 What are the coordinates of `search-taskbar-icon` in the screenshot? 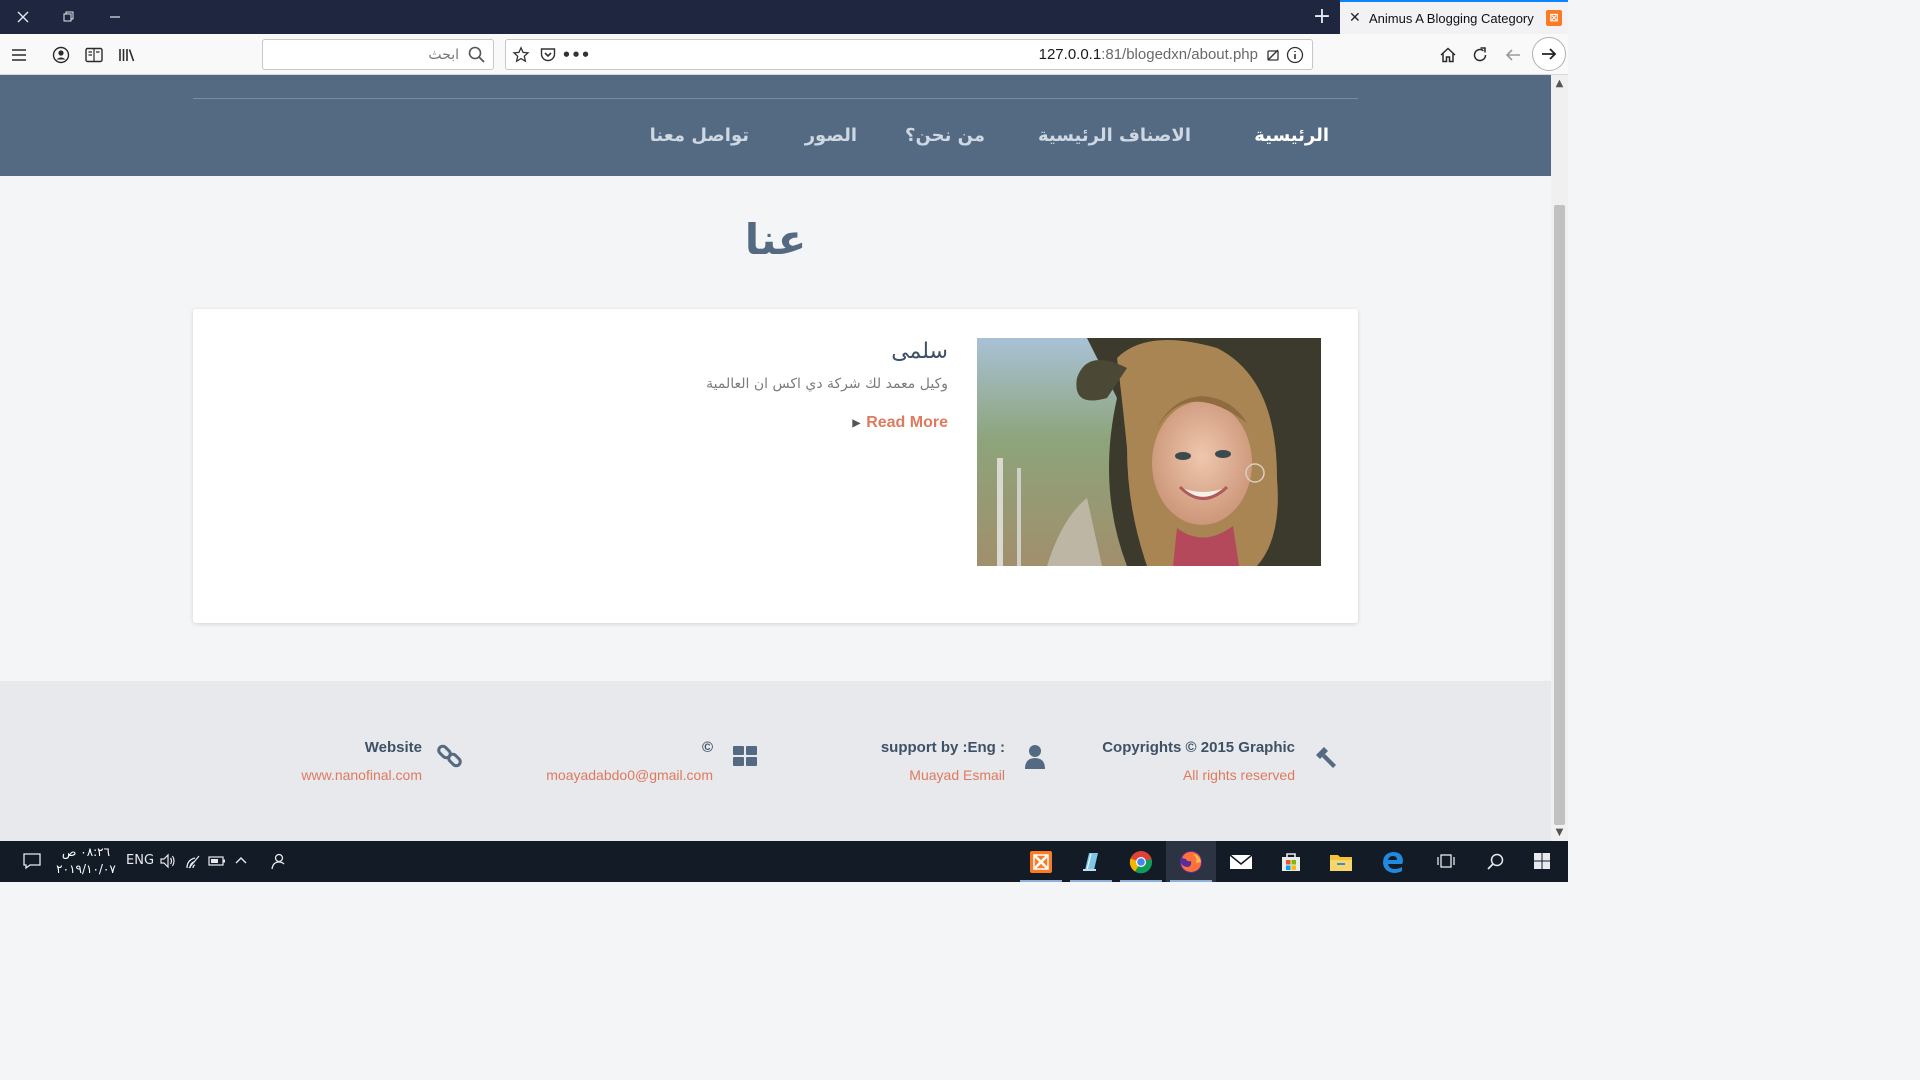 It's located at (1496, 864).